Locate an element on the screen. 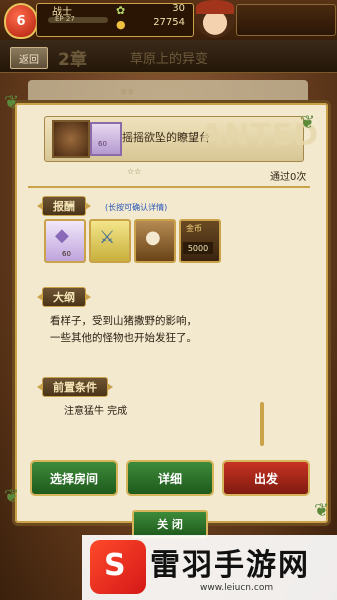 The height and width of the screenshot is (600, 337). close-button: 关 闭 is located at coordinates (170, 524).